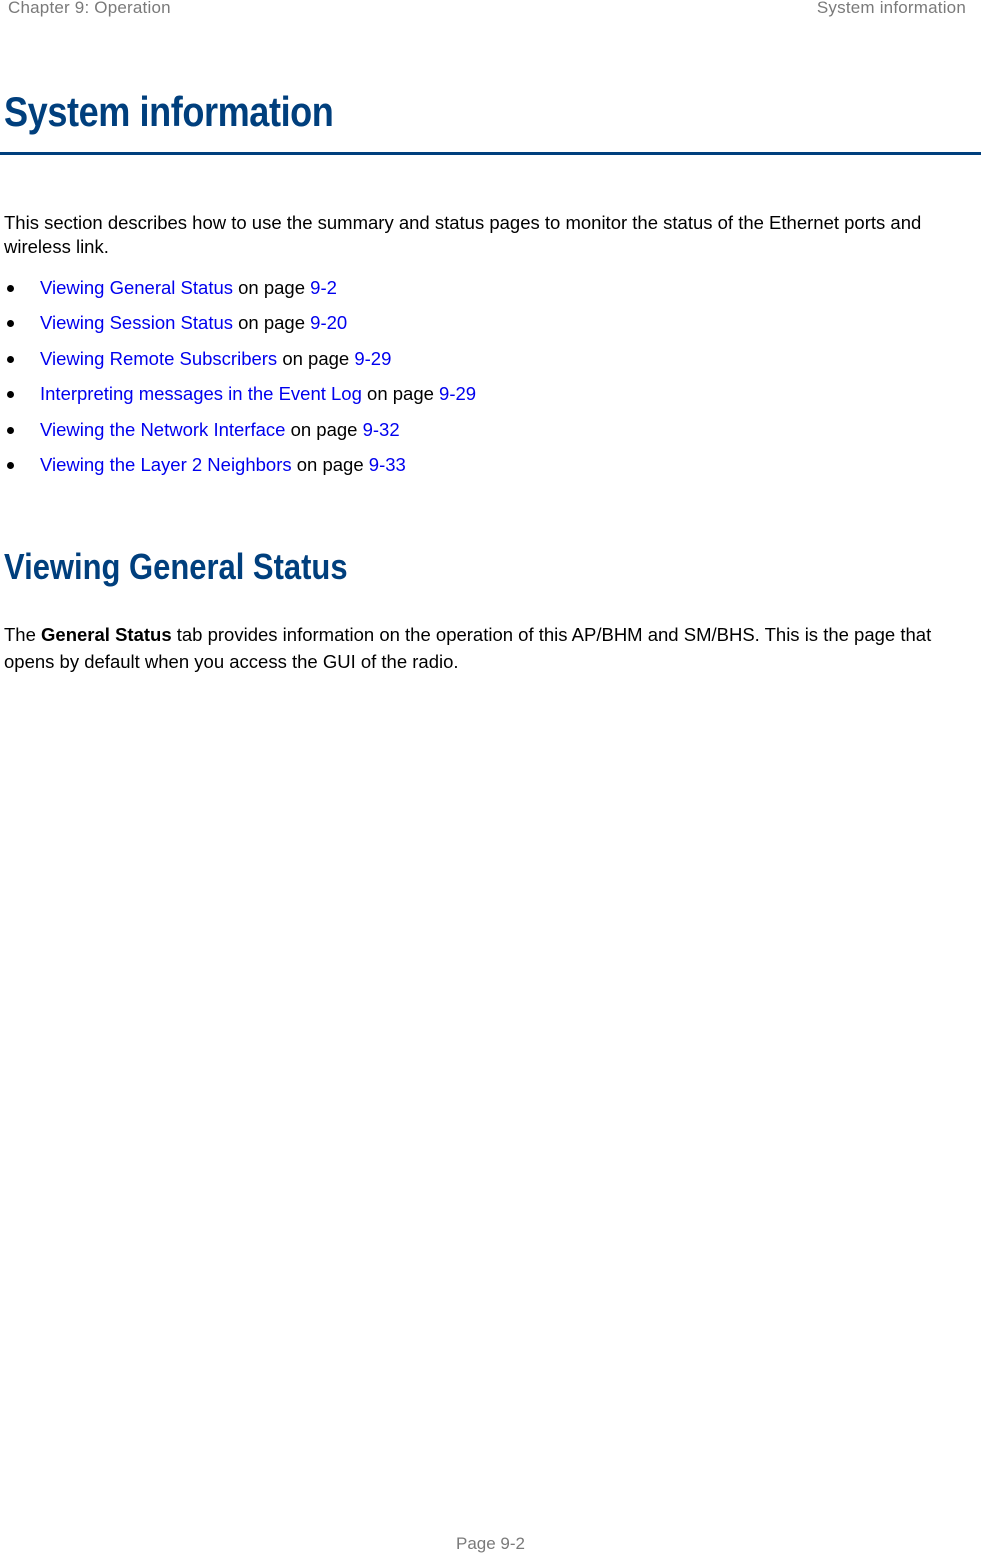  I want to click on toc-entry: Viewing Session Status on page 9-20, so click(193, 323).